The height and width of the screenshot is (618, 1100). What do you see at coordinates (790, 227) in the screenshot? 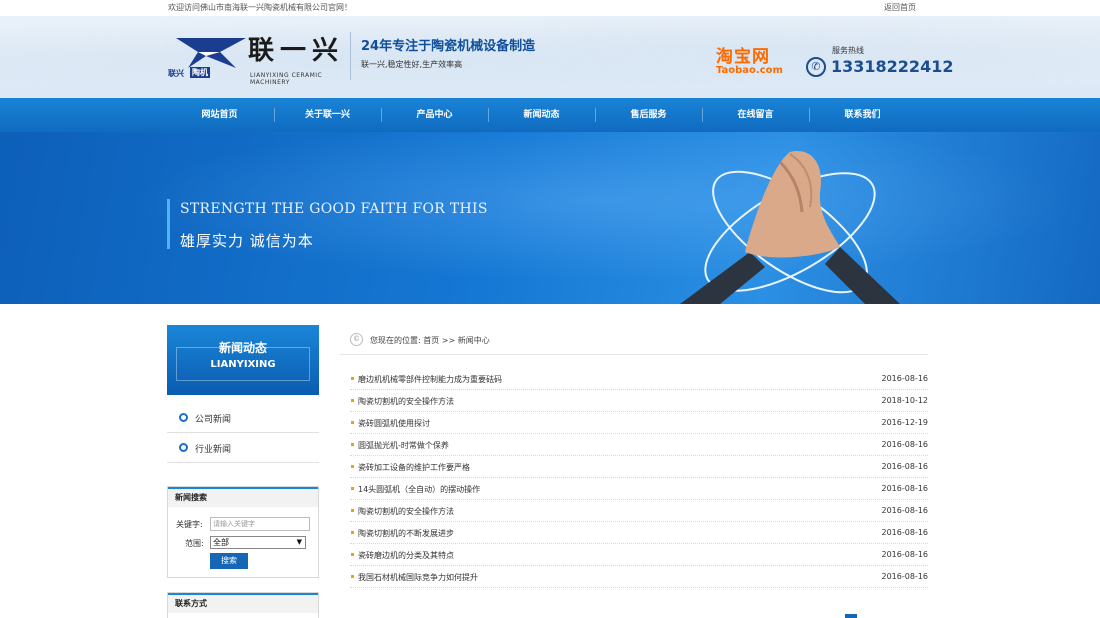
I see `handshake-illustration` at bounding box center [790, 227].